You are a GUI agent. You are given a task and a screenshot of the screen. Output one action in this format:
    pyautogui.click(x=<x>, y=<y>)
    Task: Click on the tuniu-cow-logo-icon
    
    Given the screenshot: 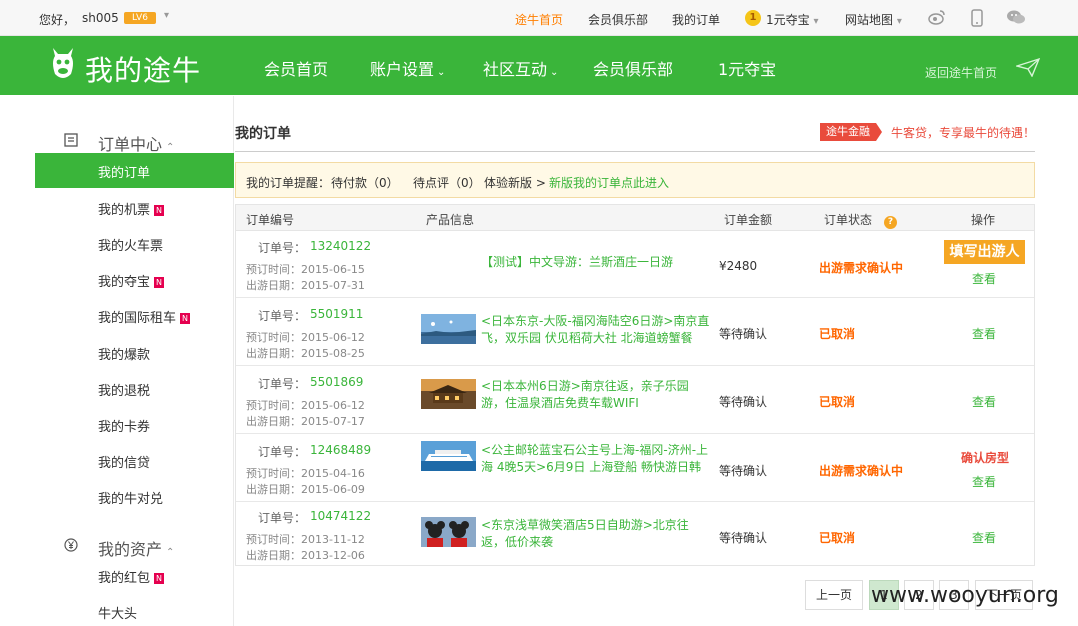 What is the action you would take?
    pyautogui.click(x=63, y=64)
    